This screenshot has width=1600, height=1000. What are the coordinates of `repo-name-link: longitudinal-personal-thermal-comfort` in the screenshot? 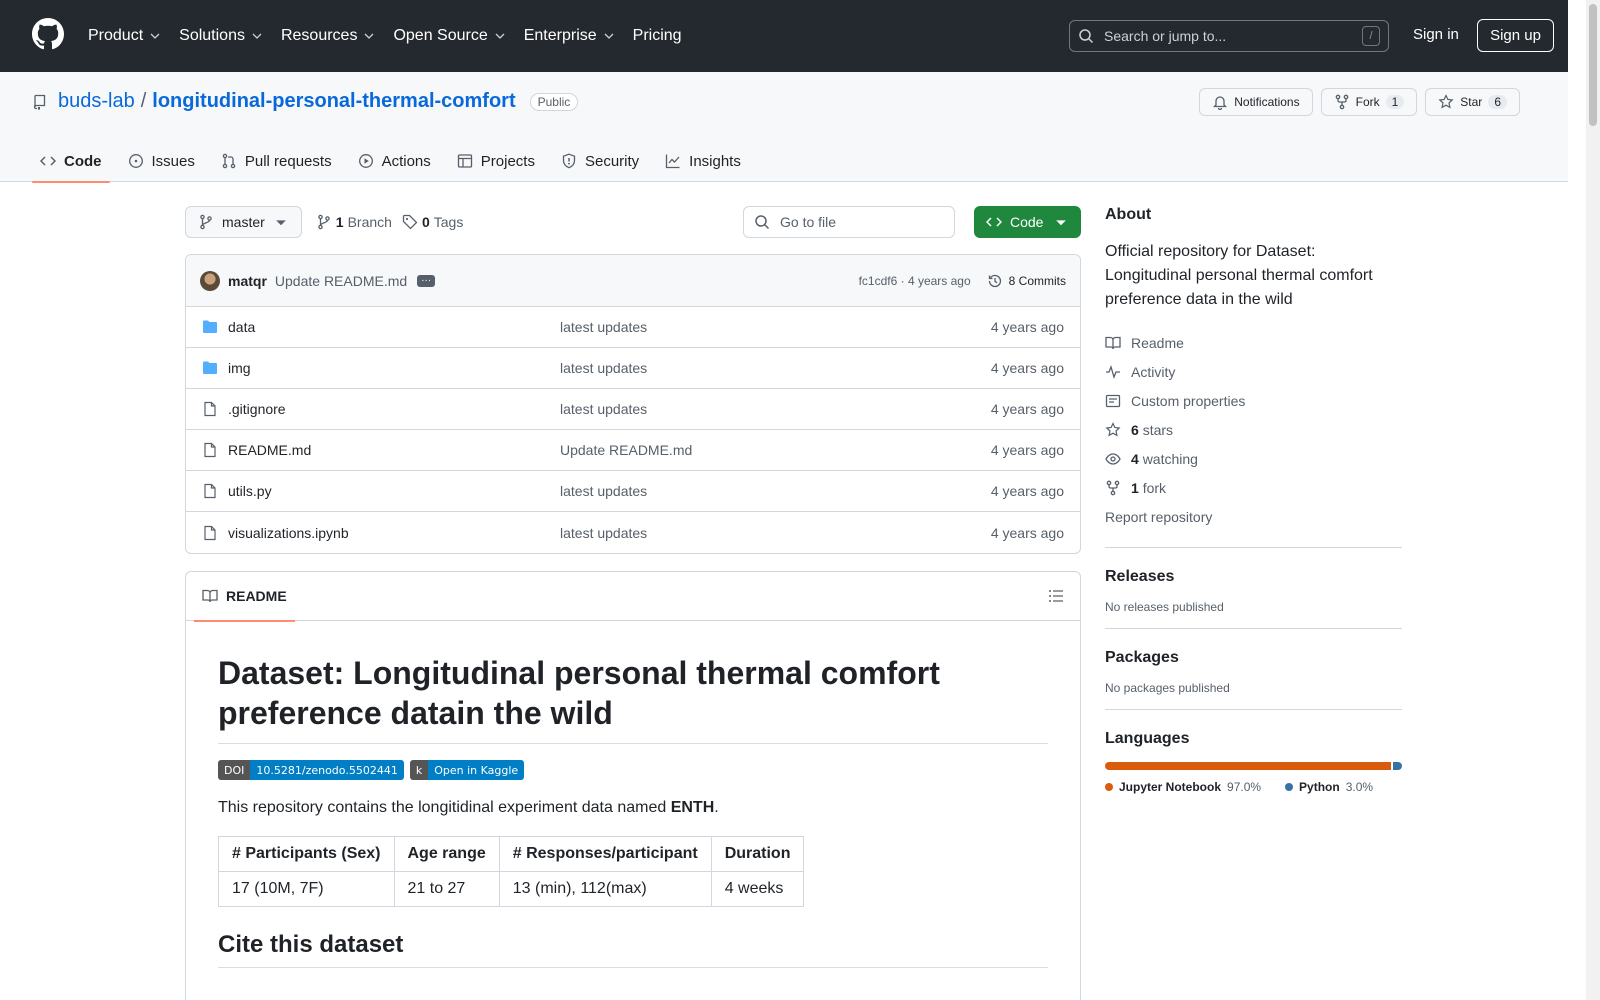 It's located at (333, 101).